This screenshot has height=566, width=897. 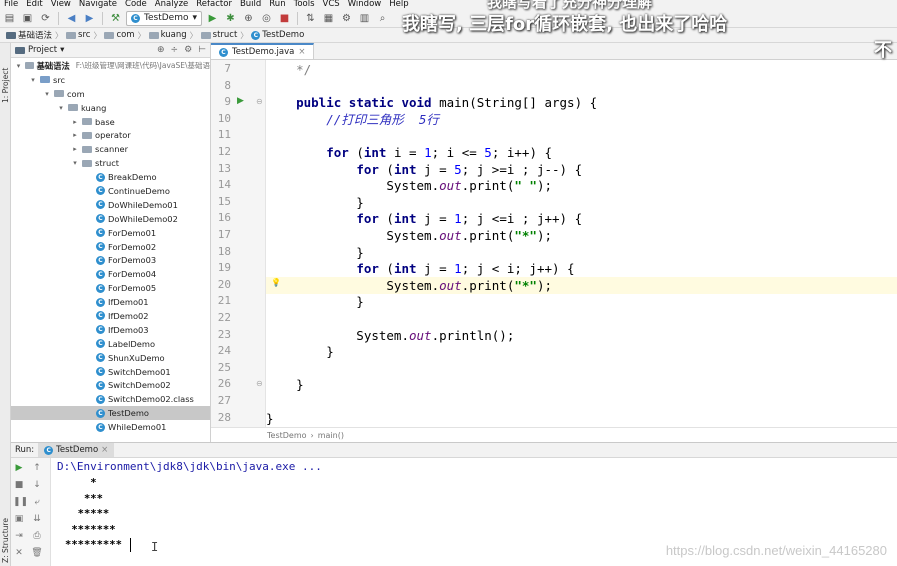 I want to click on editor-crumb-class: TestDemo, so click(x=287, y=435).